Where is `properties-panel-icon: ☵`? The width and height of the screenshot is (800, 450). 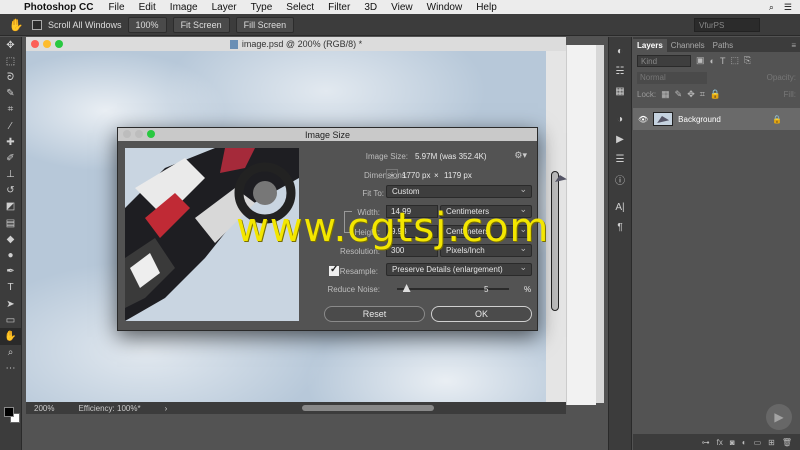 properties-panel-icon: ☵ is located at coordinates (620, 71).